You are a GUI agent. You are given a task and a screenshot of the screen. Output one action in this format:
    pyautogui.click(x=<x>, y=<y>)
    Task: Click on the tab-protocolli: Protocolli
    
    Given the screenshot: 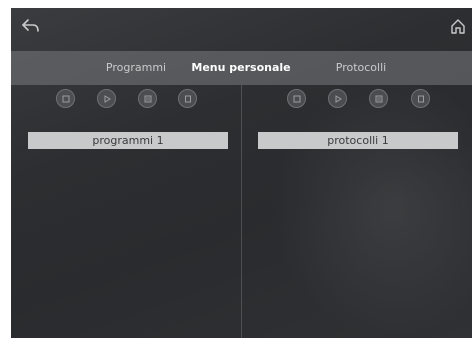 What is the action you would take?
    pyautogui.click(x=361, y=68)
    